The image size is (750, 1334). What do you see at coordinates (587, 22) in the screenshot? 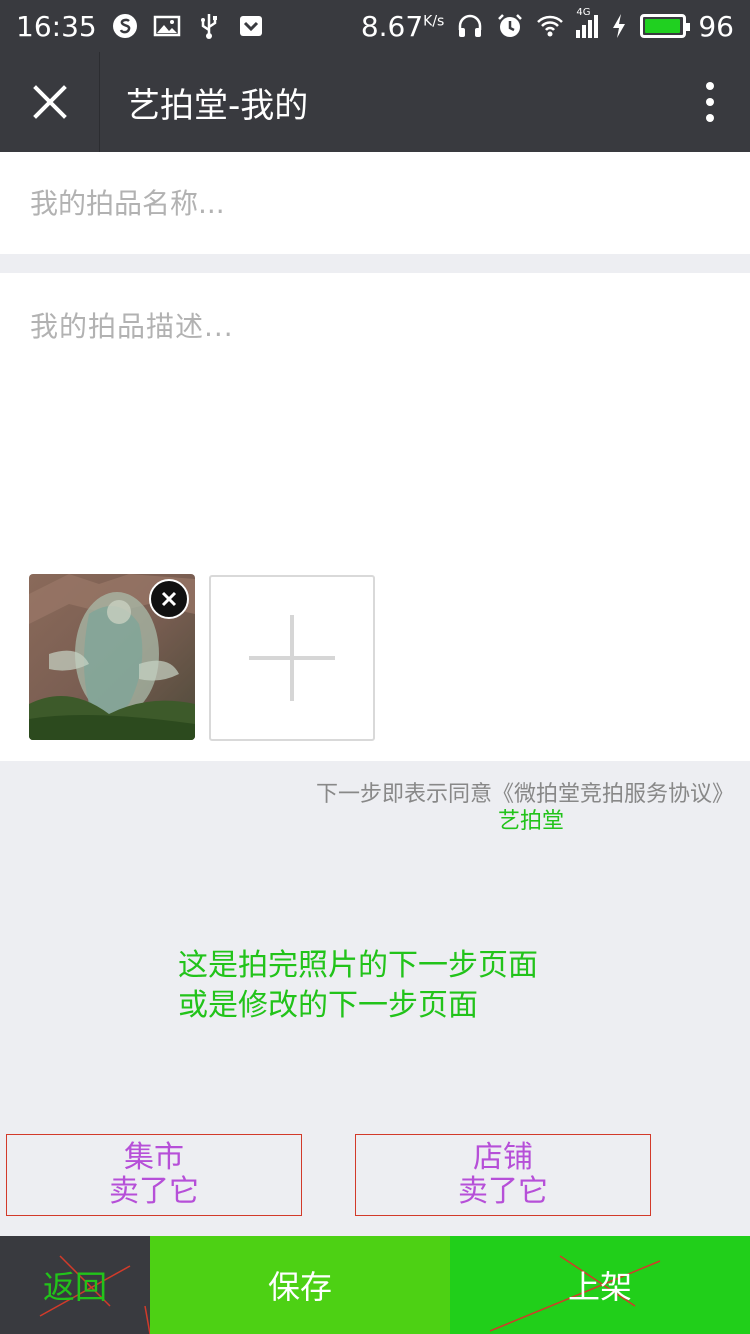
I see `signal-icon: 4G` at bounding box center [587, 22].